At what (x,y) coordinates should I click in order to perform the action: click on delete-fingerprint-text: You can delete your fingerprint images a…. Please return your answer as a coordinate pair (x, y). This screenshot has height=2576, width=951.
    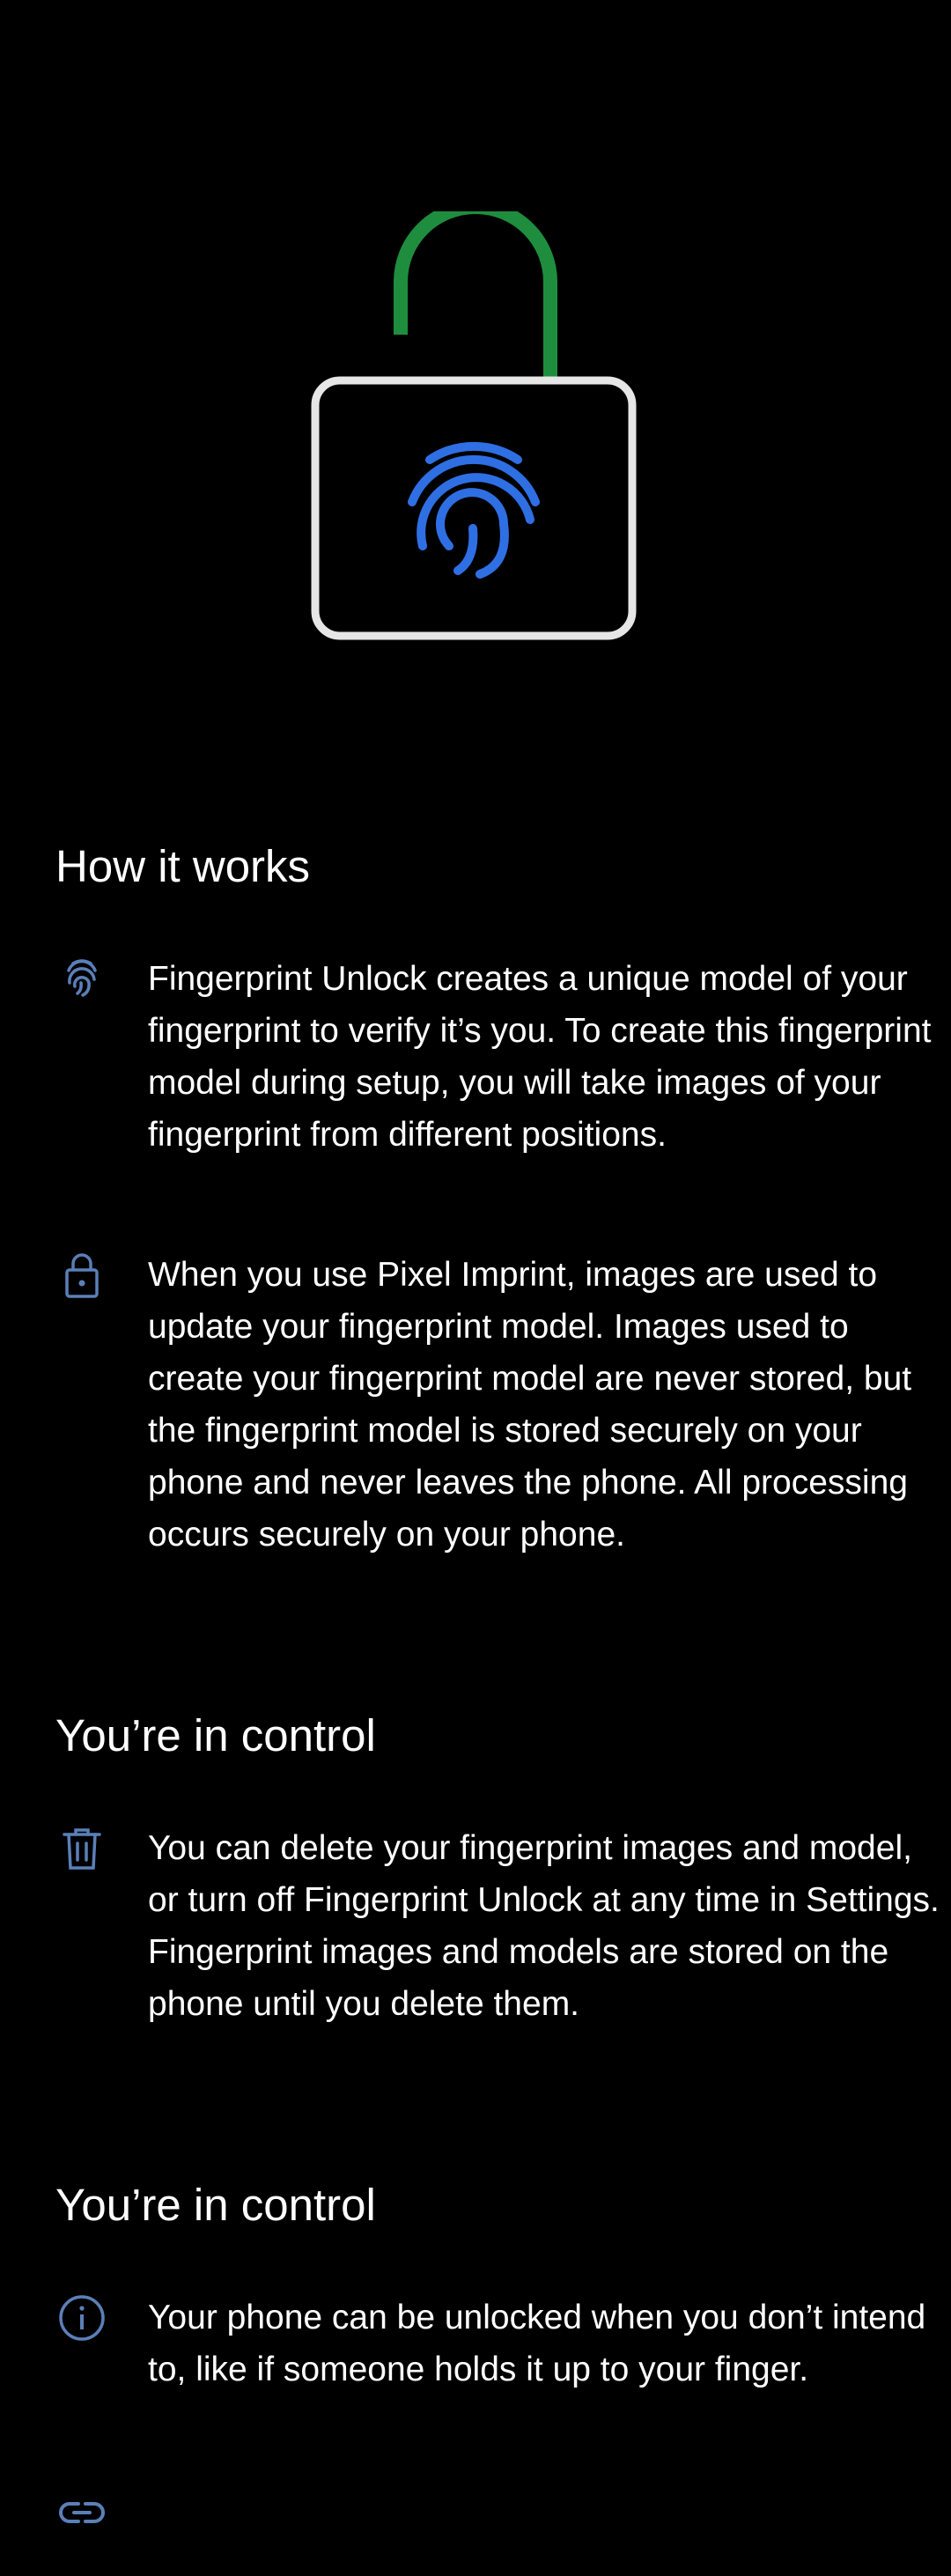
    Looking at the image, I should click on (544, 1926).